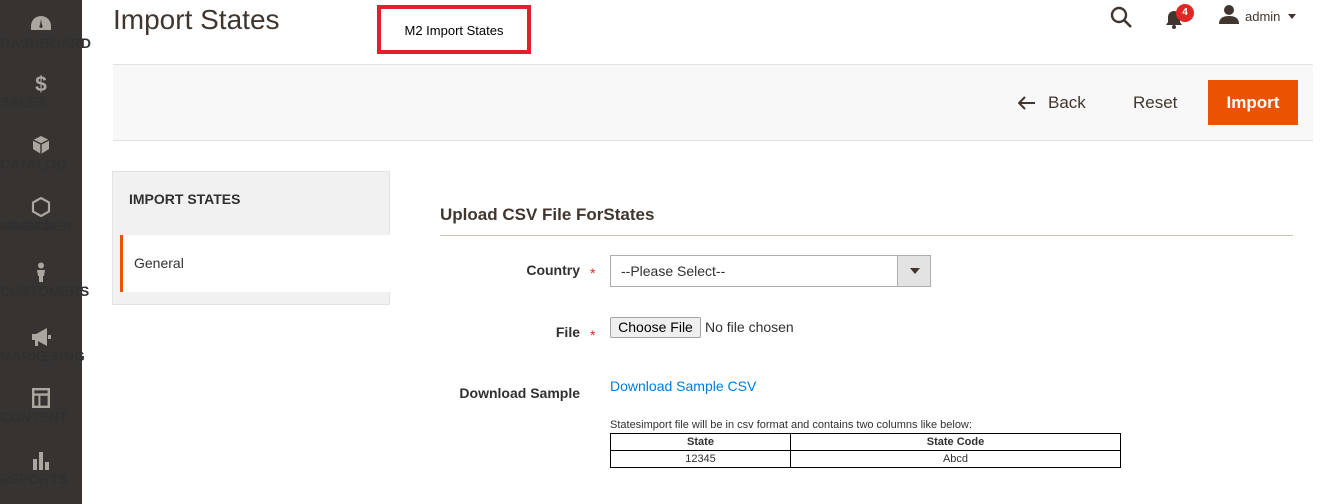  I want to click on download-sample-csv-link: Download Sample CSV, so click(683, 386).